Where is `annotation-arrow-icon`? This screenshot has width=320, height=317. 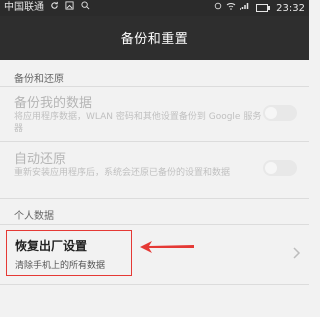
annotation-arrow-icon is located at coordinates (167, 247).